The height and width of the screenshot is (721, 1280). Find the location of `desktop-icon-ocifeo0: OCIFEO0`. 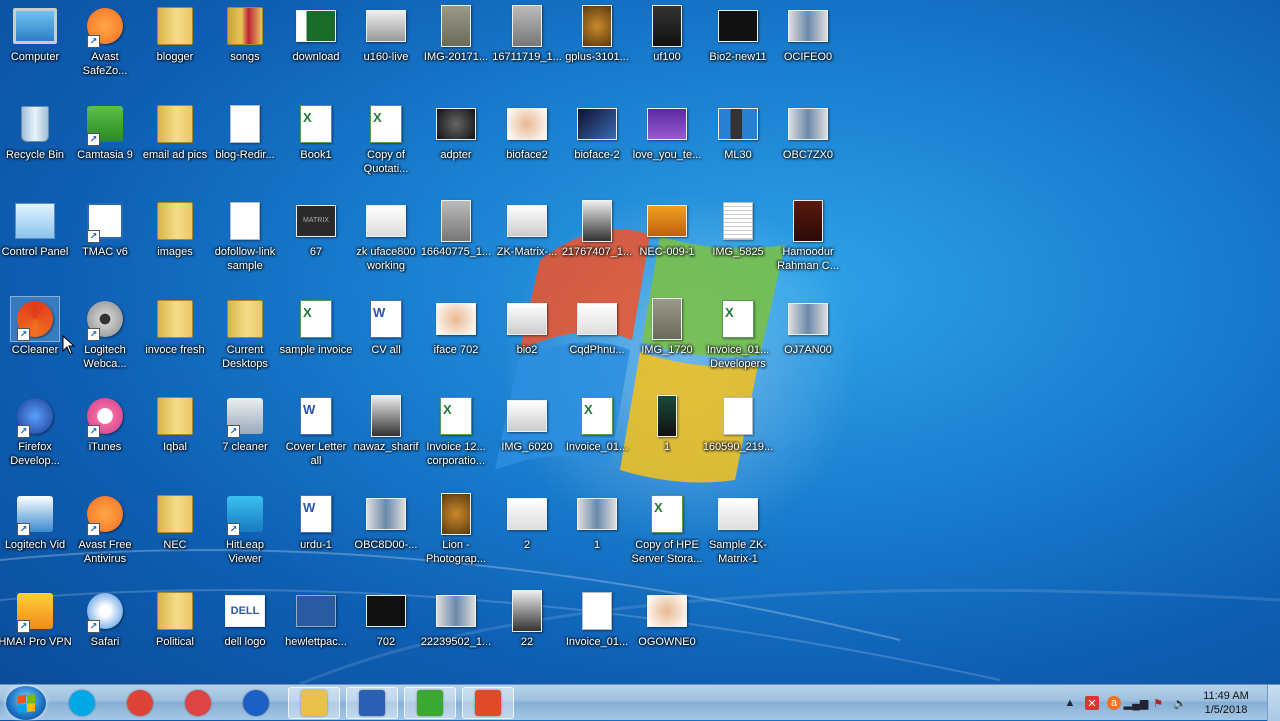

desktop-icon-ocifeo0: OCIFEO0 is located at coordinates (808, 34).